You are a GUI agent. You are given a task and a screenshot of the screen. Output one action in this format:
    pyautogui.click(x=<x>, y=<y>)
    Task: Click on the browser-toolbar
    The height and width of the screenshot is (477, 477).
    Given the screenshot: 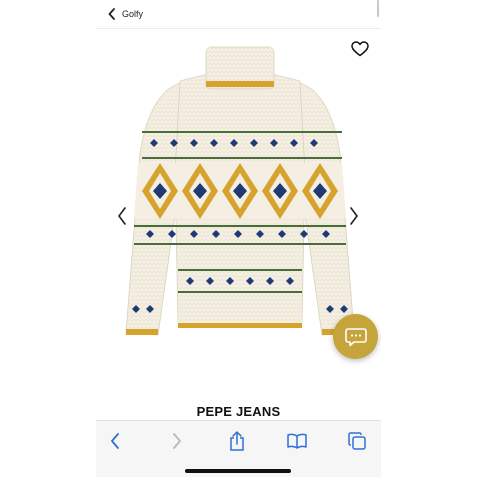 What is the action you would take?
    pyautogui.click(x=238, y=448)
    